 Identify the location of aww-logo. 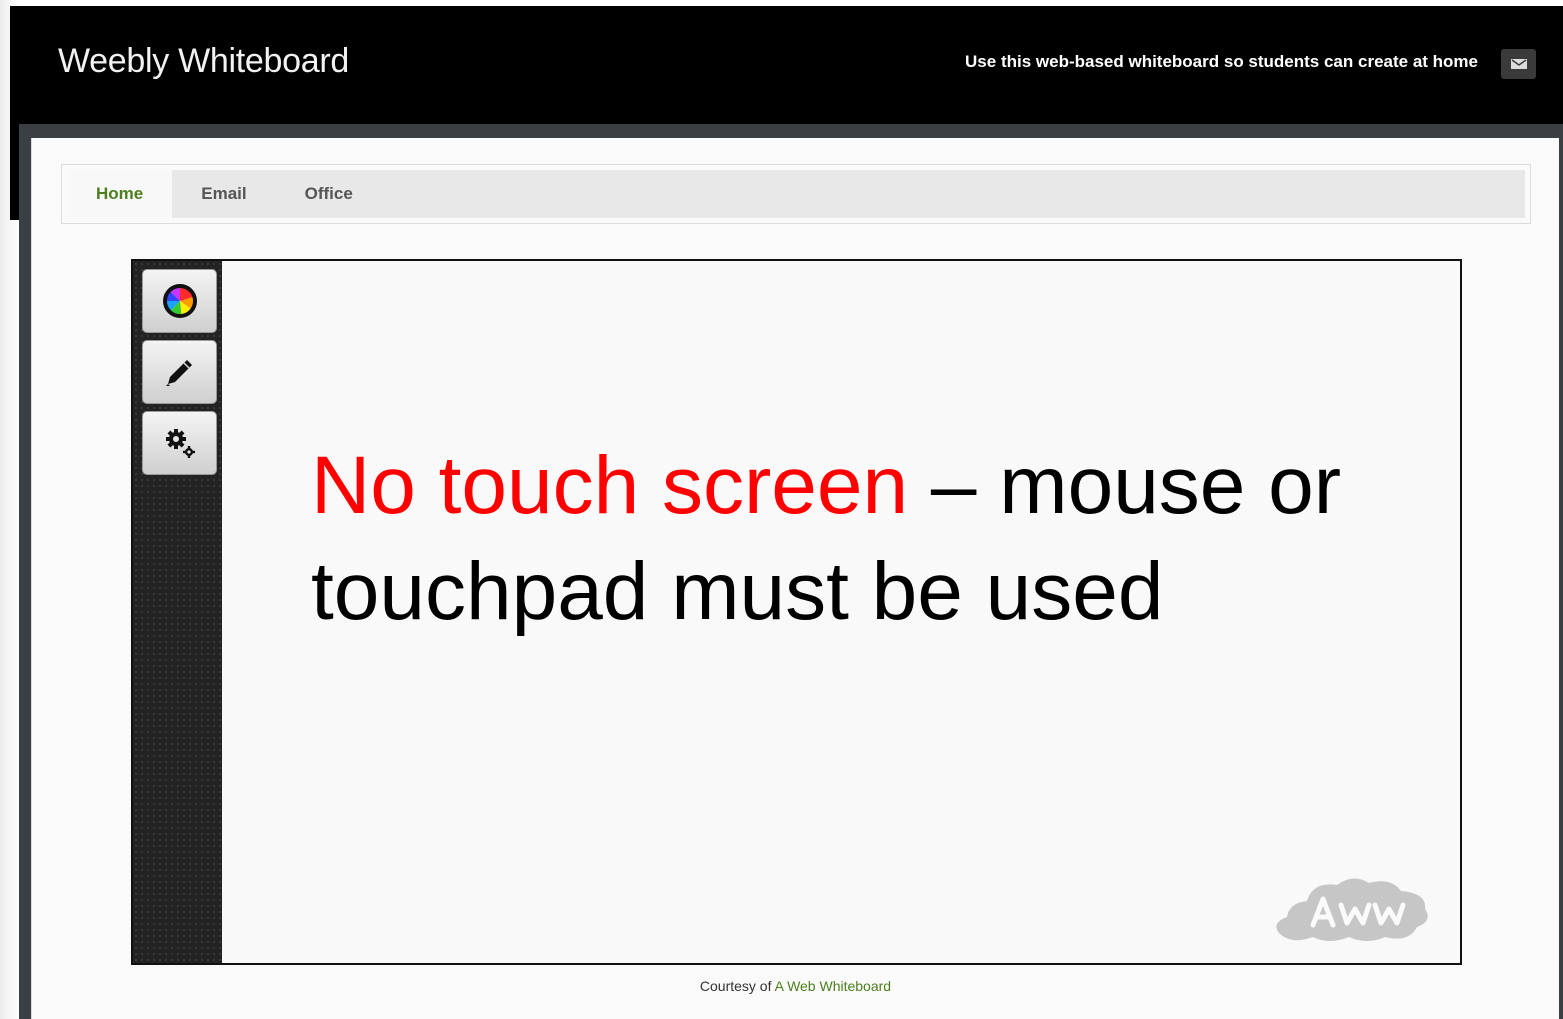
(1351, 911).